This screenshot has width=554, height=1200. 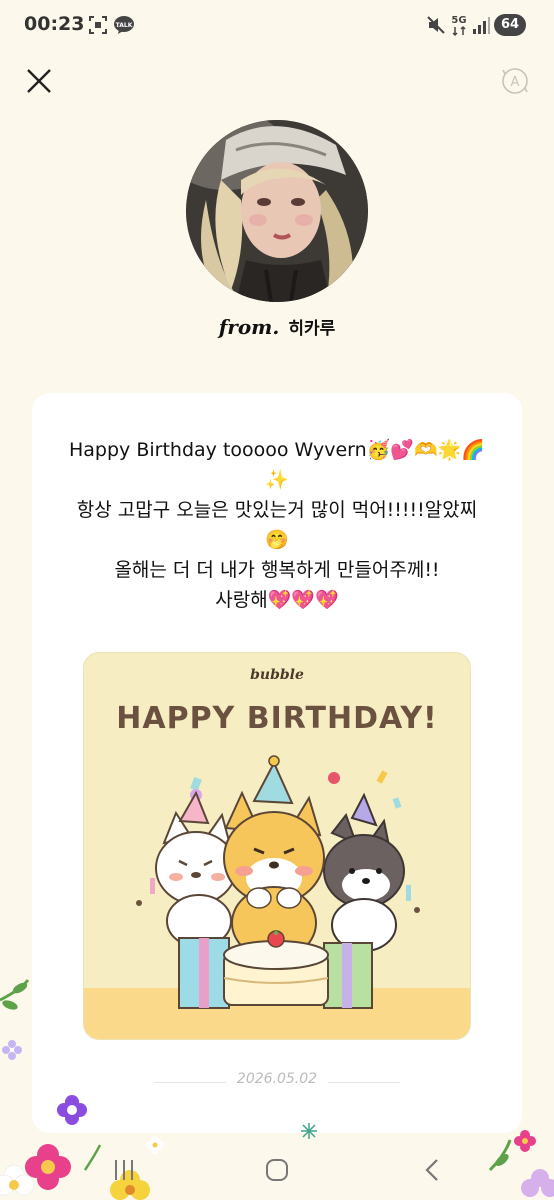 I want to click on recent-apps-button, so click(x=124, y=1170).